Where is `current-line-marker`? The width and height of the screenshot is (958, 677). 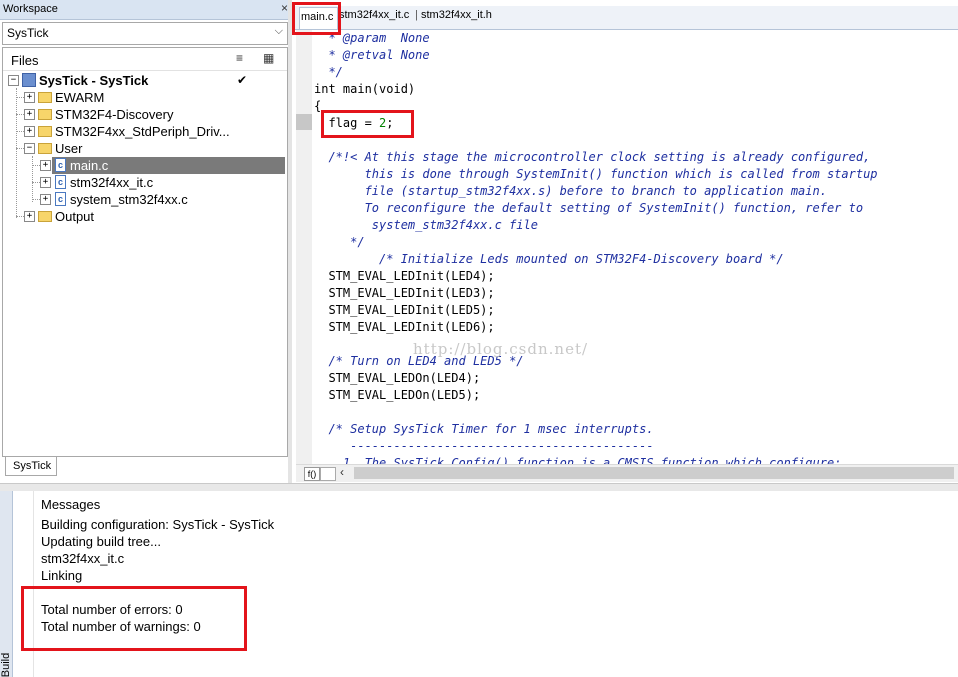
current-line-marker is located at coordinates (304, 122).